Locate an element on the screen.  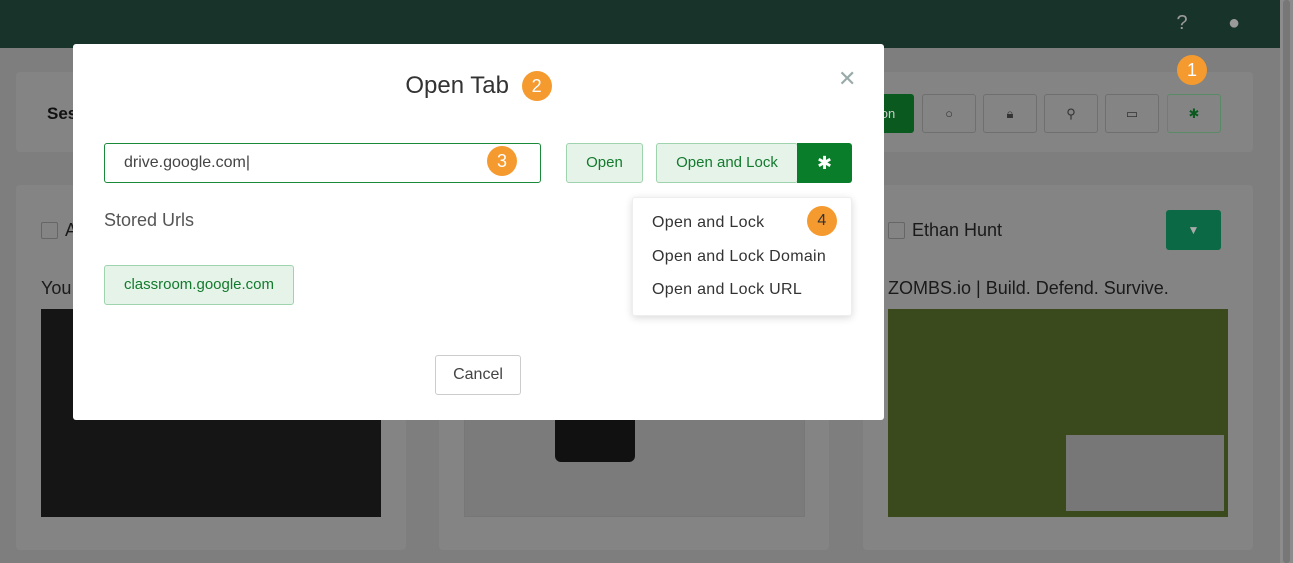
stored-url-chip: classroom.google.com is located at coordinates (199, 285).